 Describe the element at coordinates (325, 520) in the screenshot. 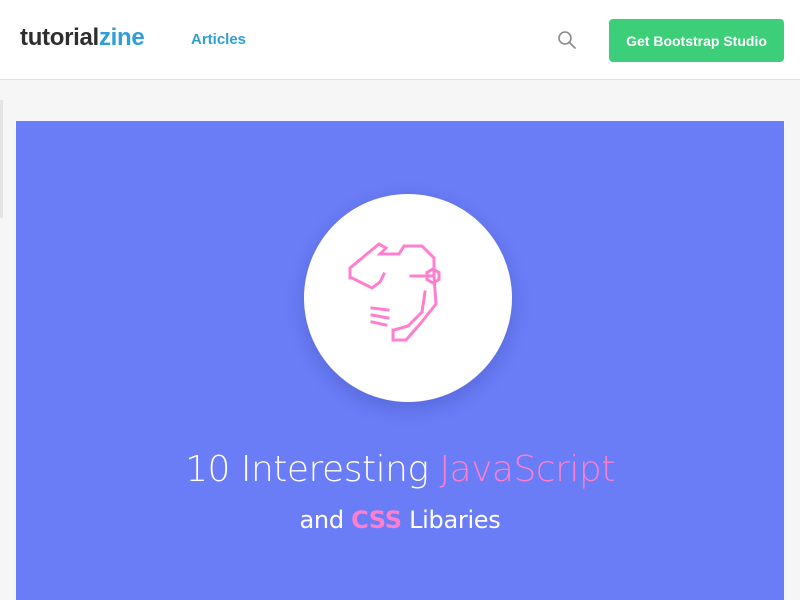

I see `hero-subtitle-prefix: and` at that location.